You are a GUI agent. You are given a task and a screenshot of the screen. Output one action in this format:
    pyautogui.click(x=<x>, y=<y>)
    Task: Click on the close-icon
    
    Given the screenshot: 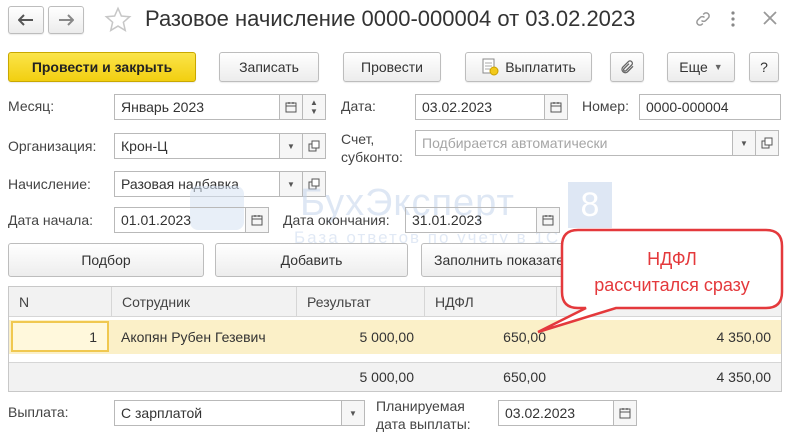 What is the action you would take?
    pyautogui.click(x=770, y=18)
    